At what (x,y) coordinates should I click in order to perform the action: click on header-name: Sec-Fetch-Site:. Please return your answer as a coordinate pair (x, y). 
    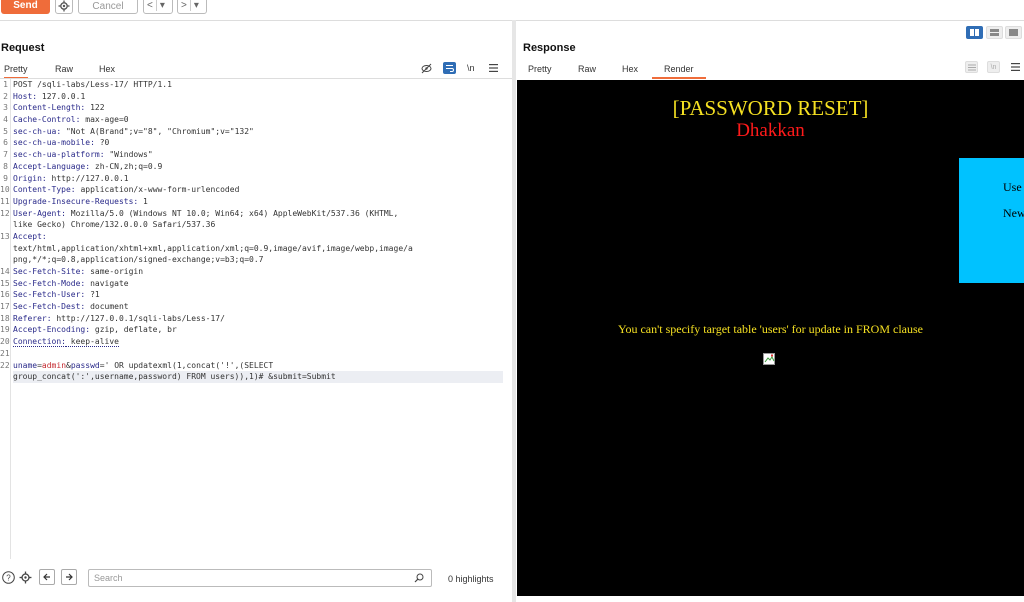
    Looking at the image, I should click on (49, 271).